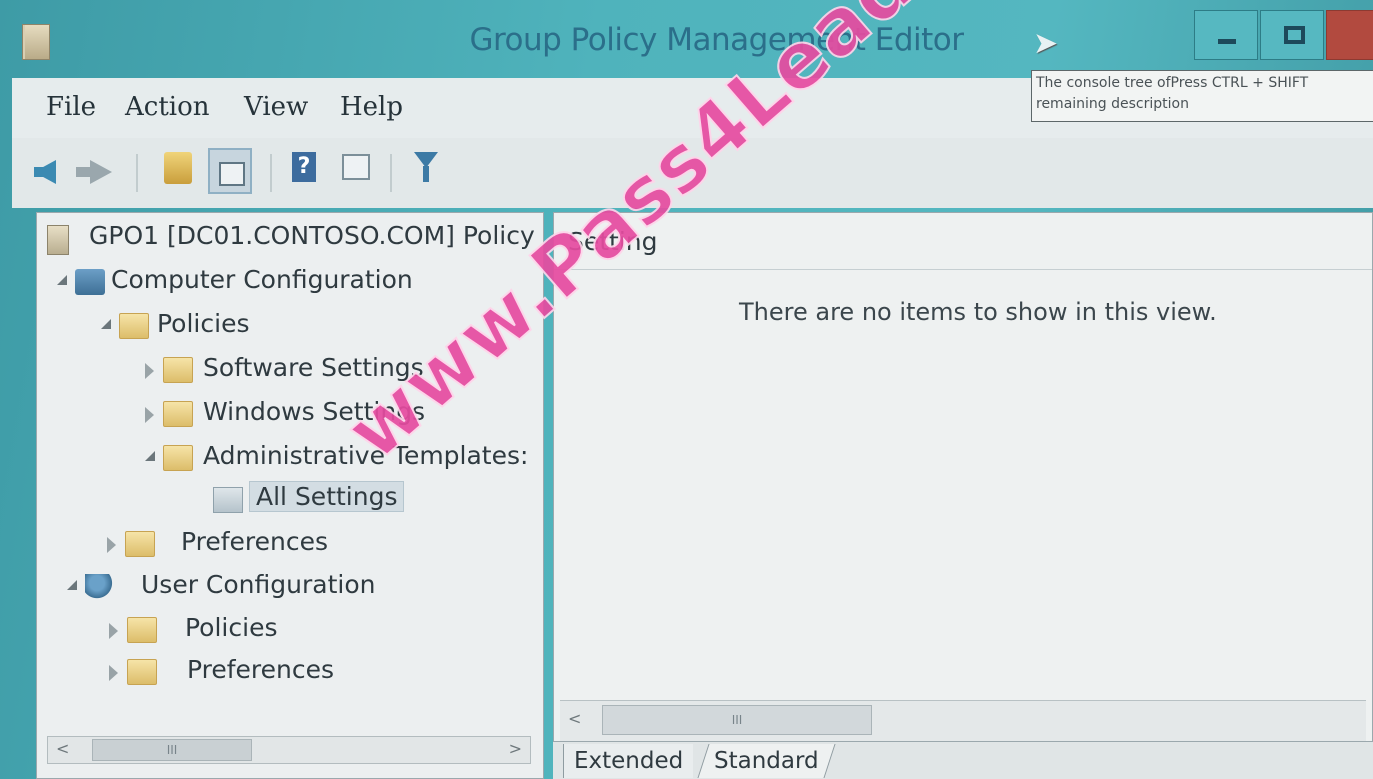 Image resolution: width=1373 pixels, height=779 pixels. What do you see at coordinates (716, 40) in the screenshot?
I see `window-title: Group Policy Management Editor` at bounding box center [716, 40].